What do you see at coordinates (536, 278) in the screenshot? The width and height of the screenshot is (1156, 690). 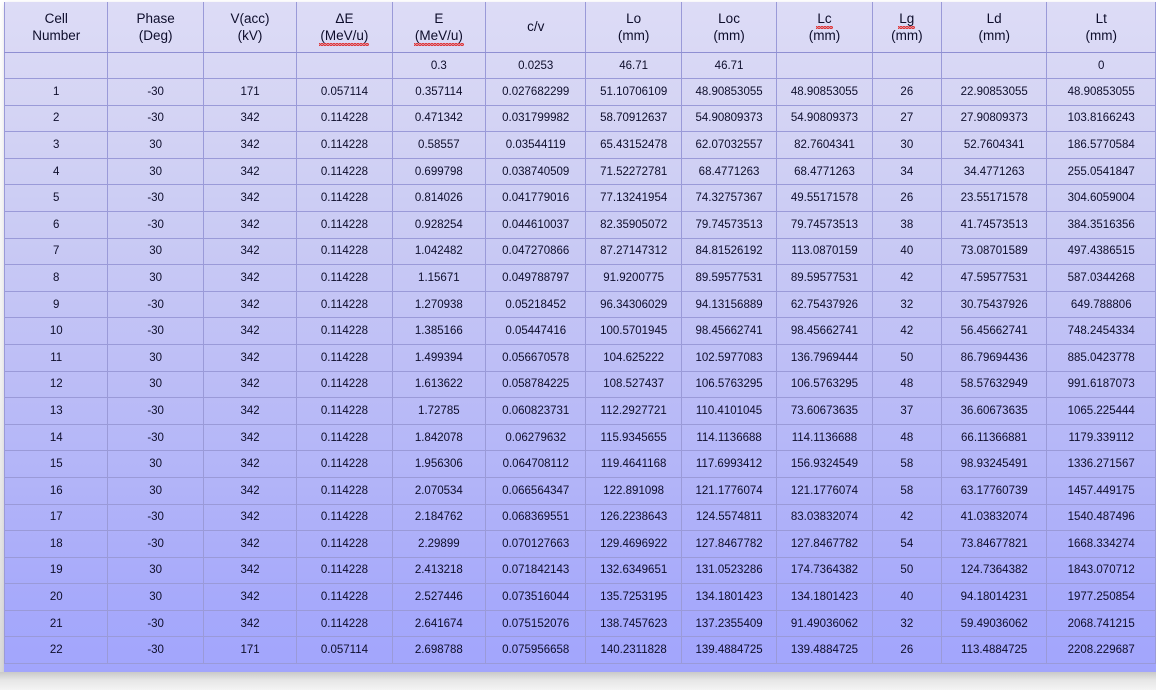 I see `cell-cv: 0.049788797` at bounding box center [536, 278].